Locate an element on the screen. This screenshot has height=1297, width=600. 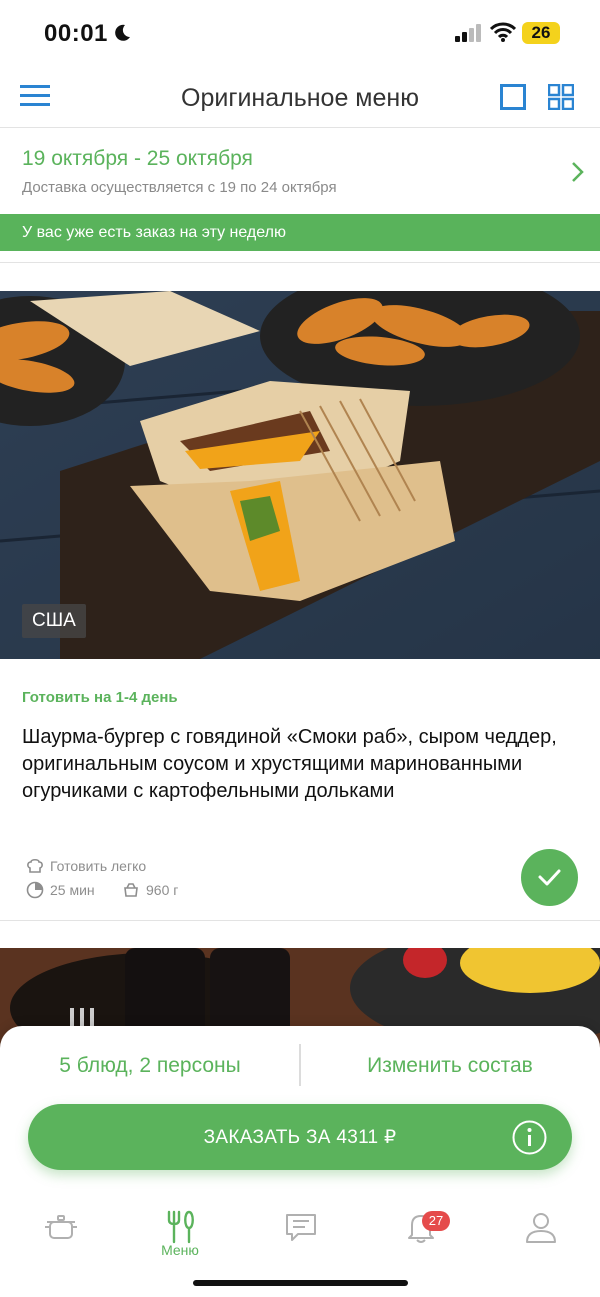
difficulty: Готовить легко is located at coordinates (86, 866).